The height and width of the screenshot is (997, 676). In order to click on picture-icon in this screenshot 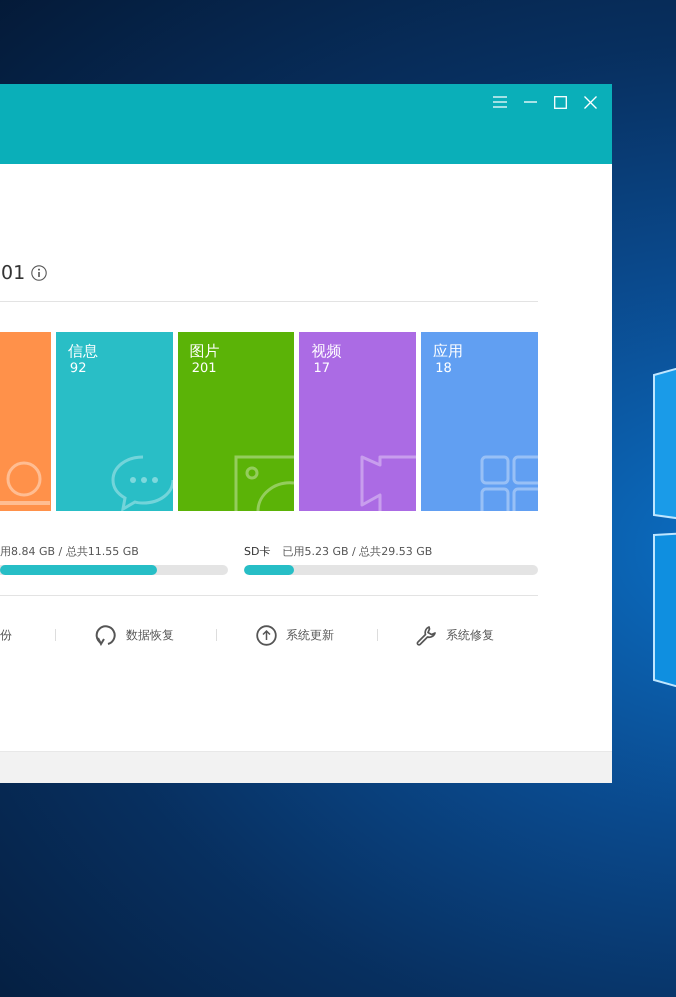, I will do `click(264, 483)`.